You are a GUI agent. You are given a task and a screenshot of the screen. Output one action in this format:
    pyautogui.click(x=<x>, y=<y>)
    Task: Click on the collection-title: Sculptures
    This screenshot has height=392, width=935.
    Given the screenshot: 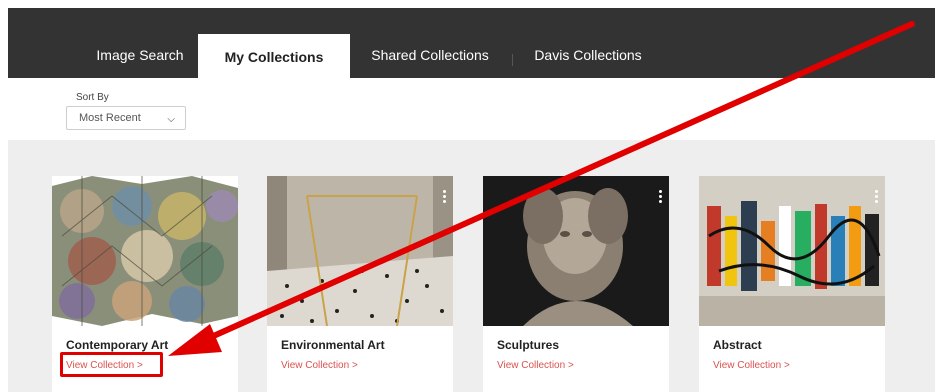 What is the action you would take?
    pyautogui.click(x=528, y=345)
    